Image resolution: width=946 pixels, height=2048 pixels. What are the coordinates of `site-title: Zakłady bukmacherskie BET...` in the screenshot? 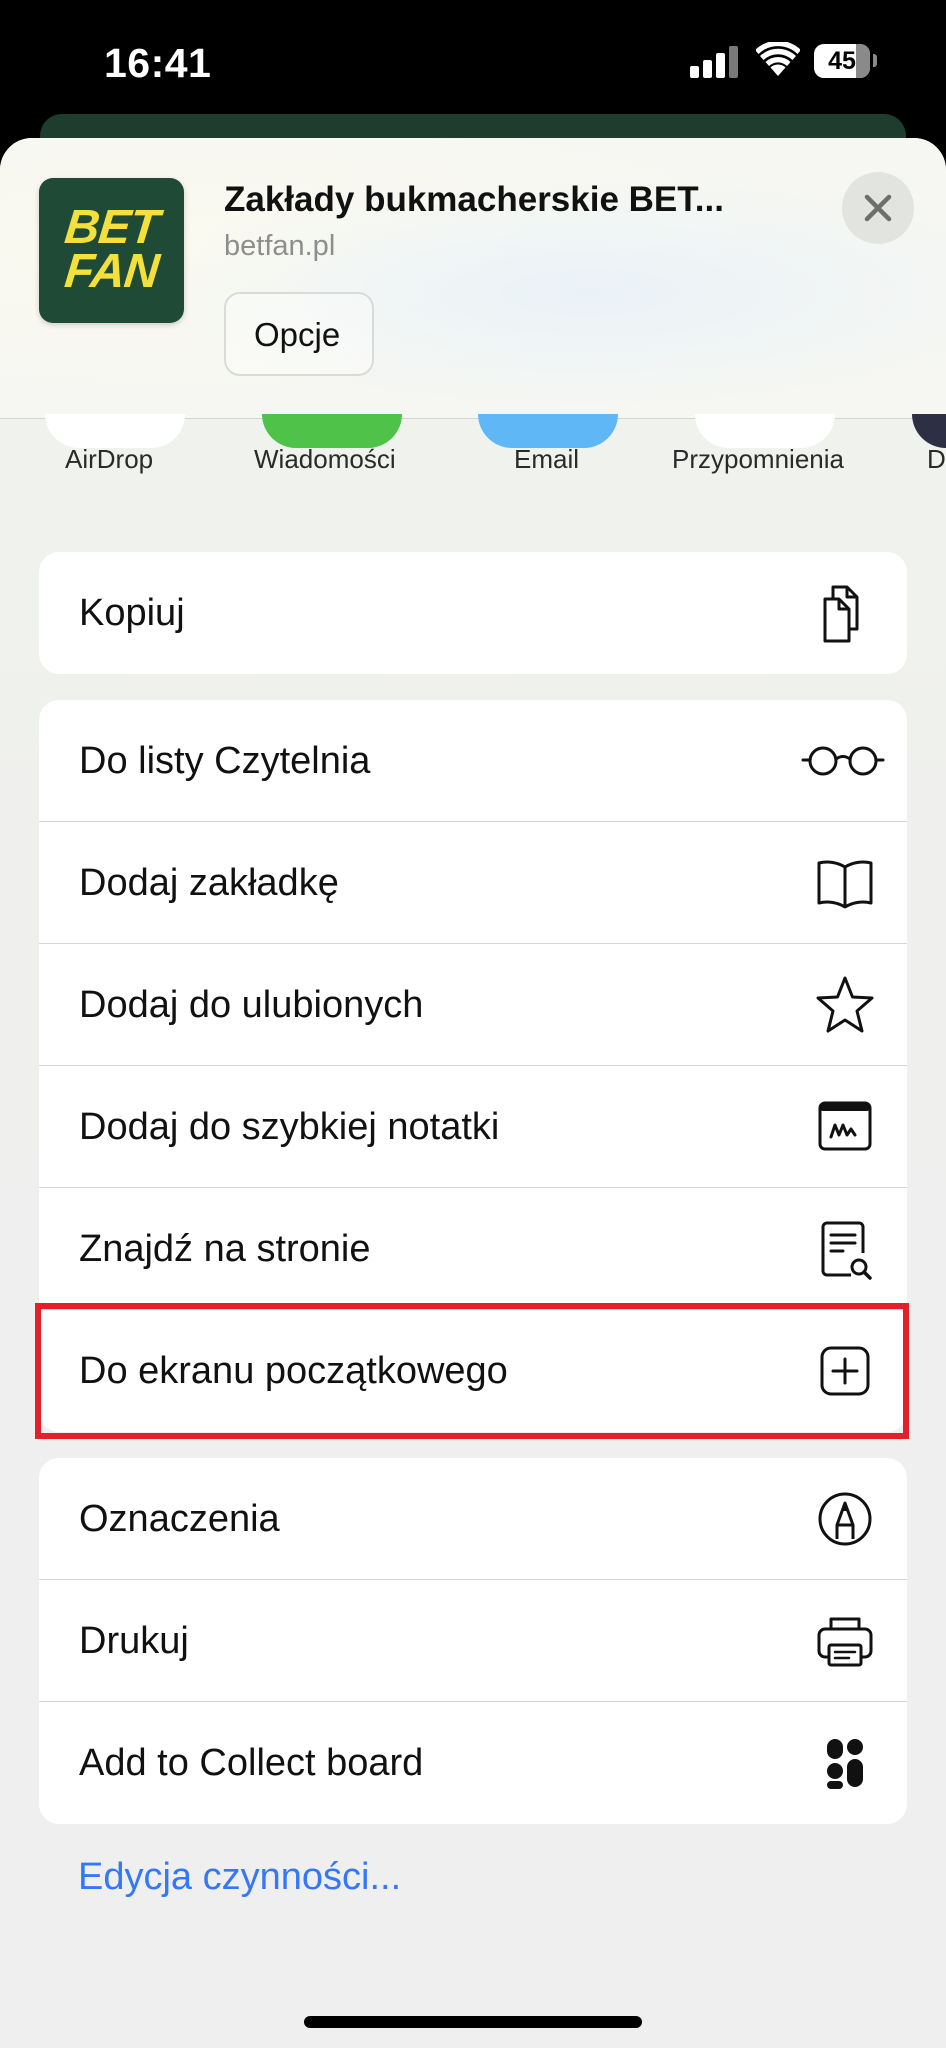 It's located at (474, 199).